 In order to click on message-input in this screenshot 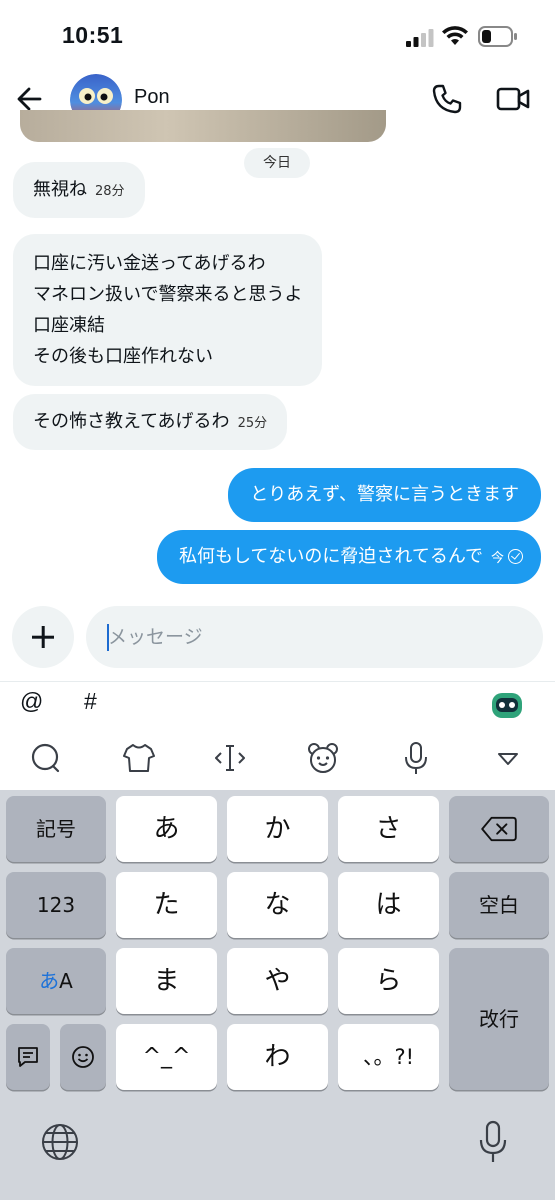, I will do `click(314, 637)`.